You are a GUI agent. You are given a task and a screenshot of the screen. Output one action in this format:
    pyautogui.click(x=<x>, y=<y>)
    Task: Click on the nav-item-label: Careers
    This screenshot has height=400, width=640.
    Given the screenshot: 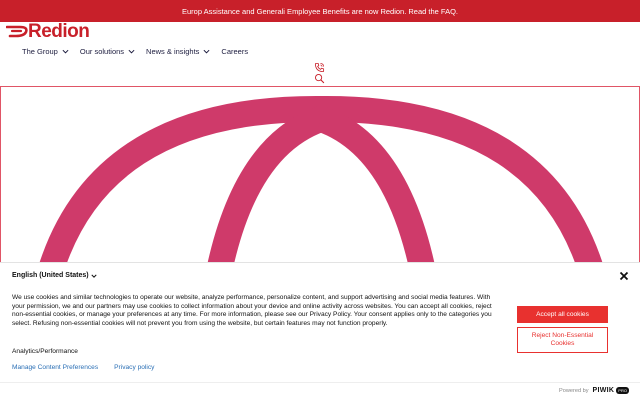 What is the action you would take?
    pyautogui.click(x=235, y=51)
    